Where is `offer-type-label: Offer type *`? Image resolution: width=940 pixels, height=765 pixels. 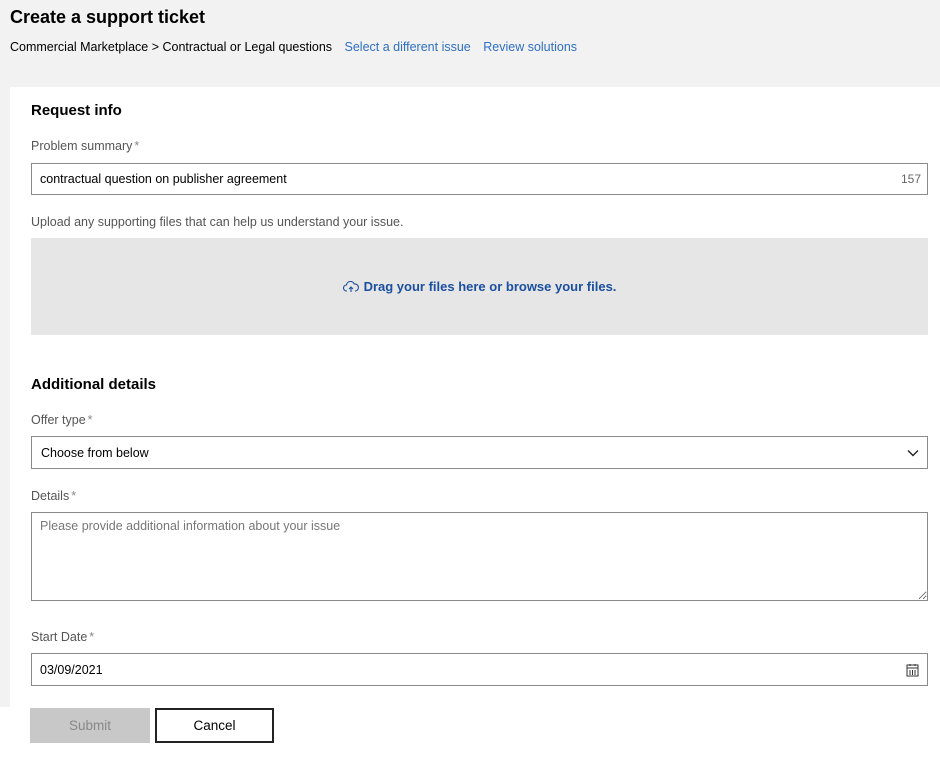 offer-type-label: Offer type * is located at coordinates (62, 420).